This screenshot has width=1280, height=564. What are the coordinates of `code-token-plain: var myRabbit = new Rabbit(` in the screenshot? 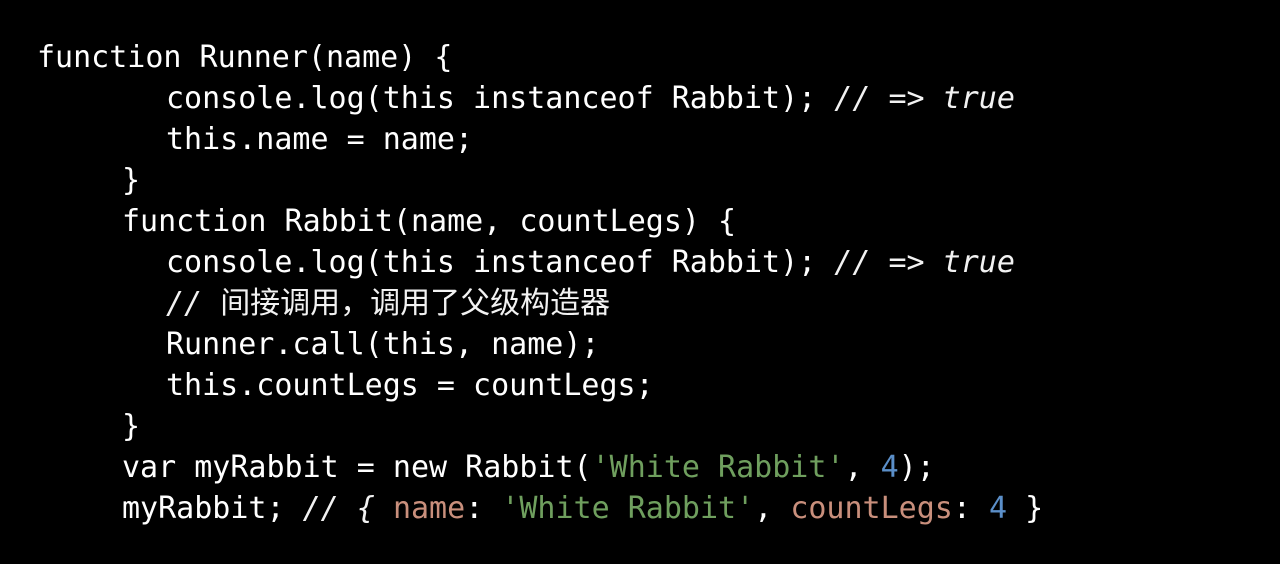 It's located at (357, 467).